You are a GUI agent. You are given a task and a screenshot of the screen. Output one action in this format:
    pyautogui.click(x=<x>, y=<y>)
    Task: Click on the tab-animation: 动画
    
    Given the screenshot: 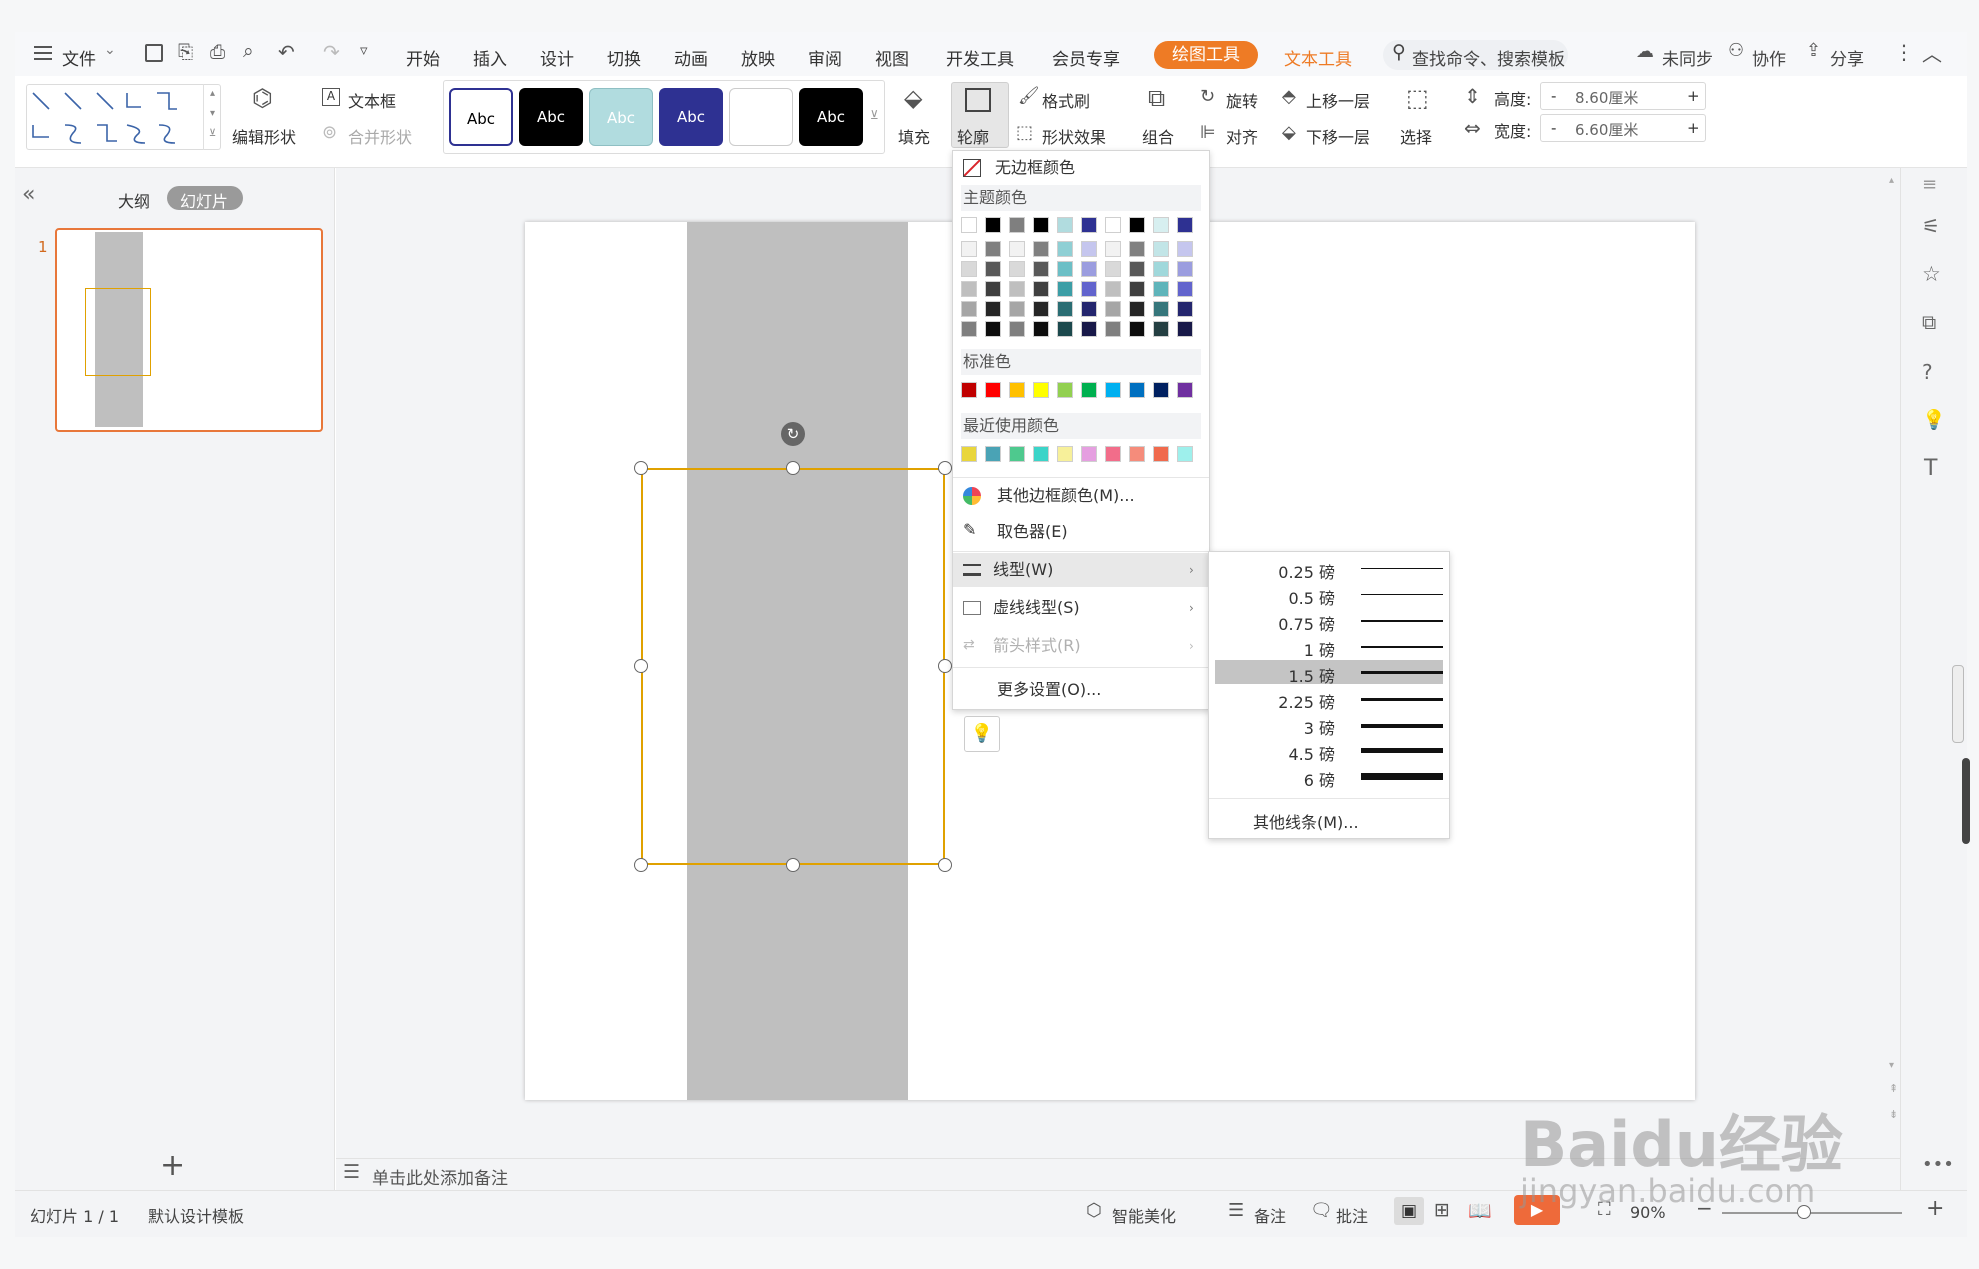 What is the action you would take?
    pyautogui.click(x=691, y=57)
    